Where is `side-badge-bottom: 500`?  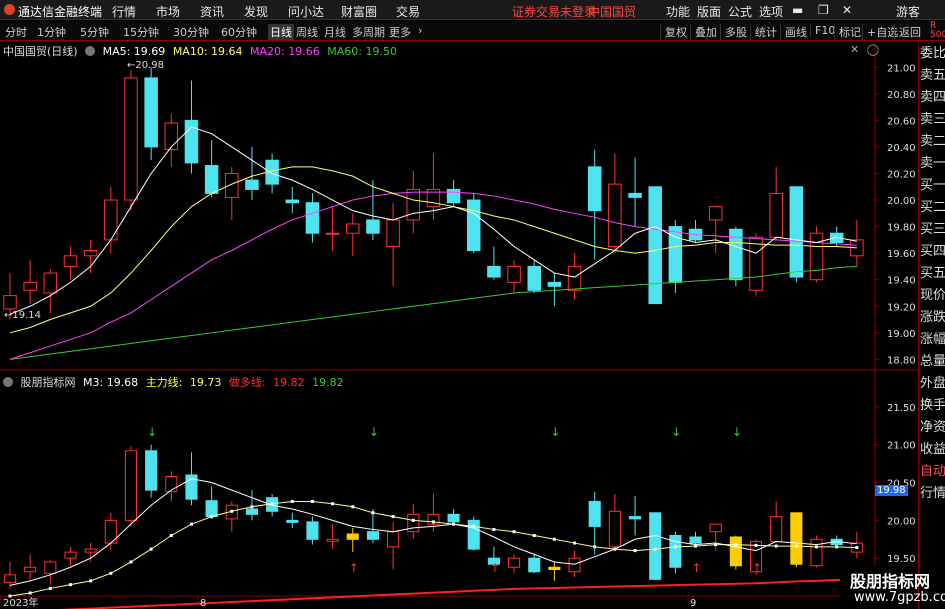 side-badge-bottom: 500 is located at coordinates (937, 35).